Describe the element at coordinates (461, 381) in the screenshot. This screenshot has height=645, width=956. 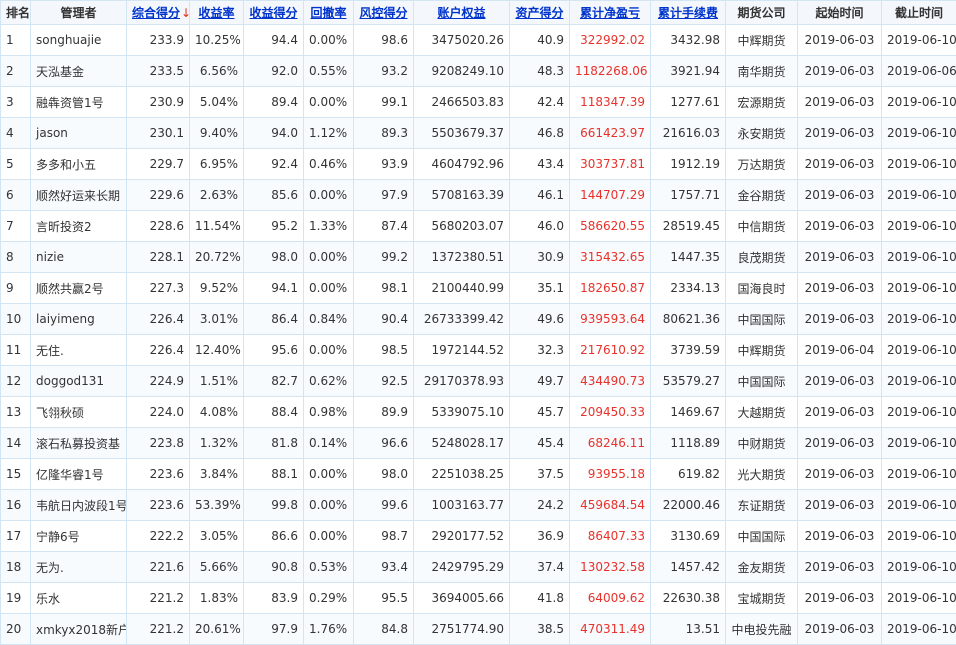
I see `cell-account-equity: 29170378.93` at that location.